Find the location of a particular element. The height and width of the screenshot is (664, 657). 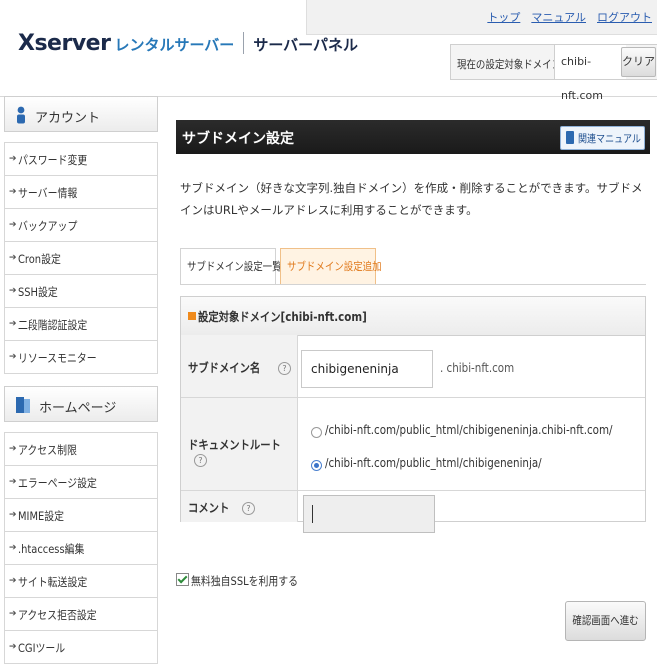

form-heading-label: 設定対象ドメイン[chibi-nft.com] is located at coordinates (282, 317).